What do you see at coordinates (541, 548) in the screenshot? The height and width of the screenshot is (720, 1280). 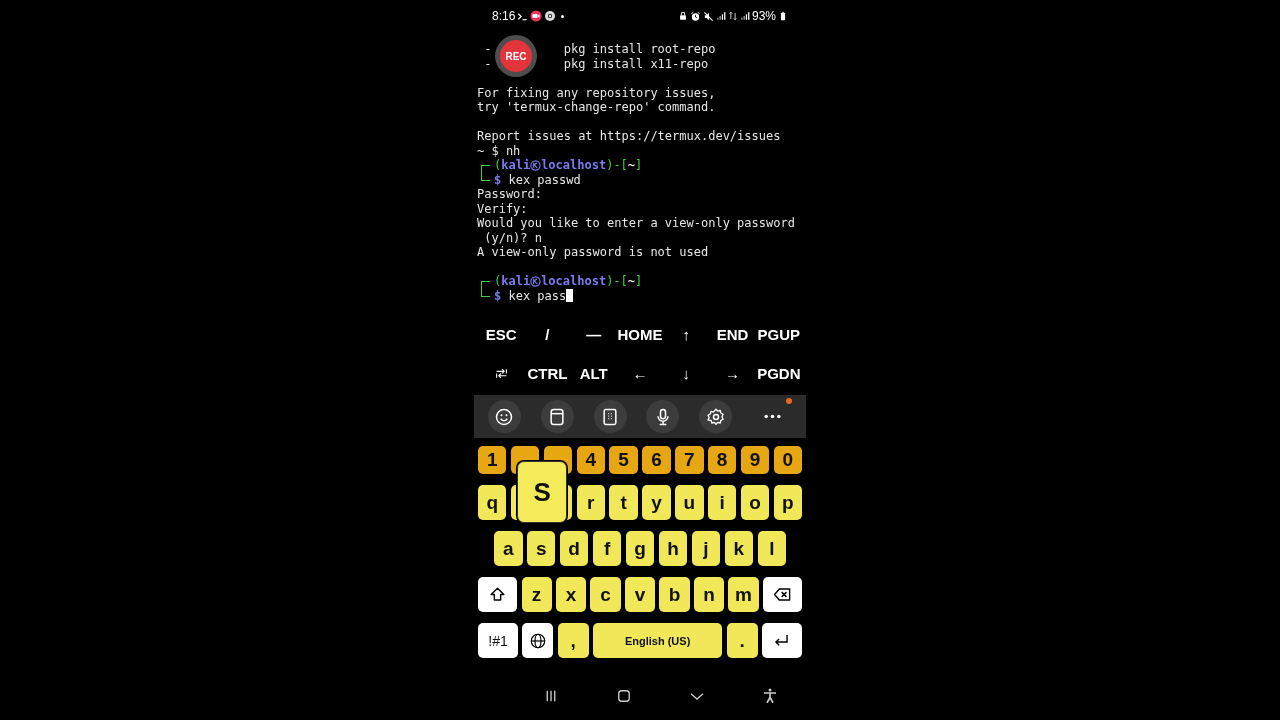 I see `keyboard-key: s` at bounding box center [541, 548].